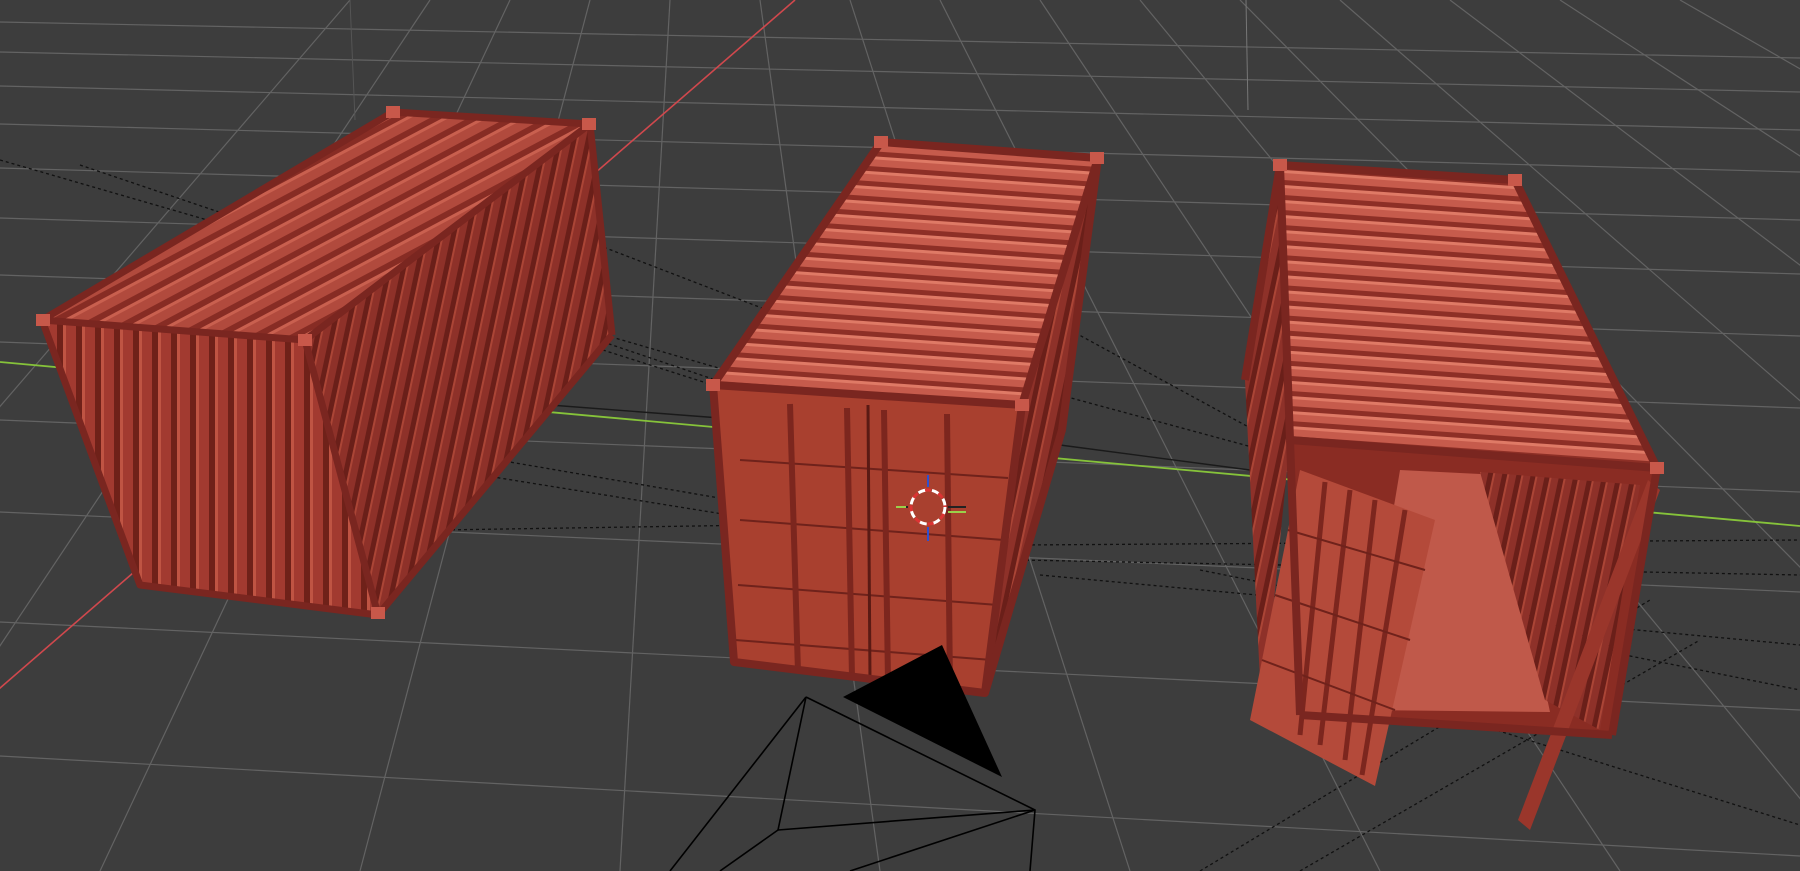 Image resolution: width=1800 pixels, height=871 pixels. Describe the element at coordinates (1468, 316) in the screenshot. I see `container-3-top` at that location.